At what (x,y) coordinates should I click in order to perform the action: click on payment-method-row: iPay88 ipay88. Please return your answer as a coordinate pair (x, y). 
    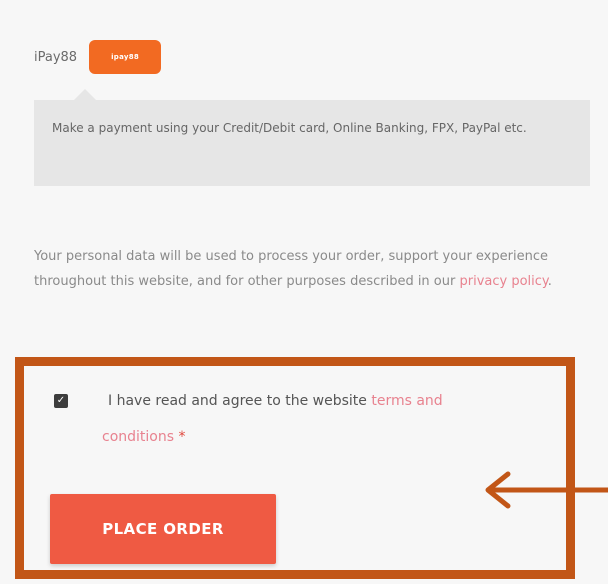
    Looking at the image, I should click on (98, 57).